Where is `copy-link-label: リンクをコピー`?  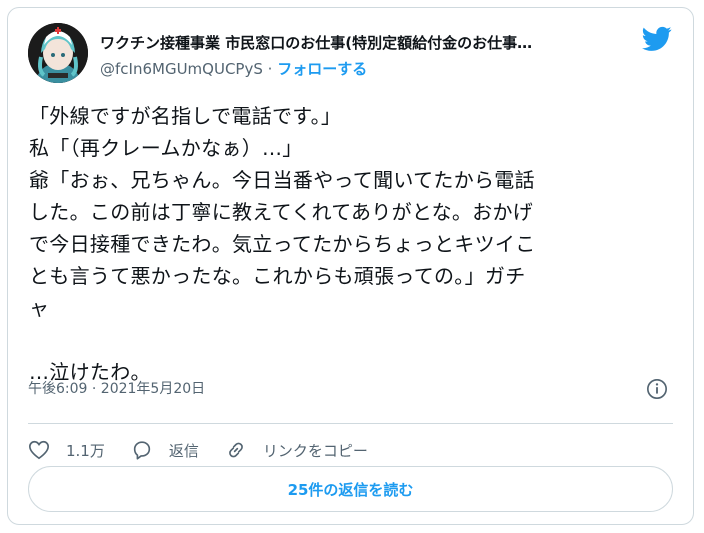 copy-link-label: リンクをコピー is located at coordinates (315, 450).